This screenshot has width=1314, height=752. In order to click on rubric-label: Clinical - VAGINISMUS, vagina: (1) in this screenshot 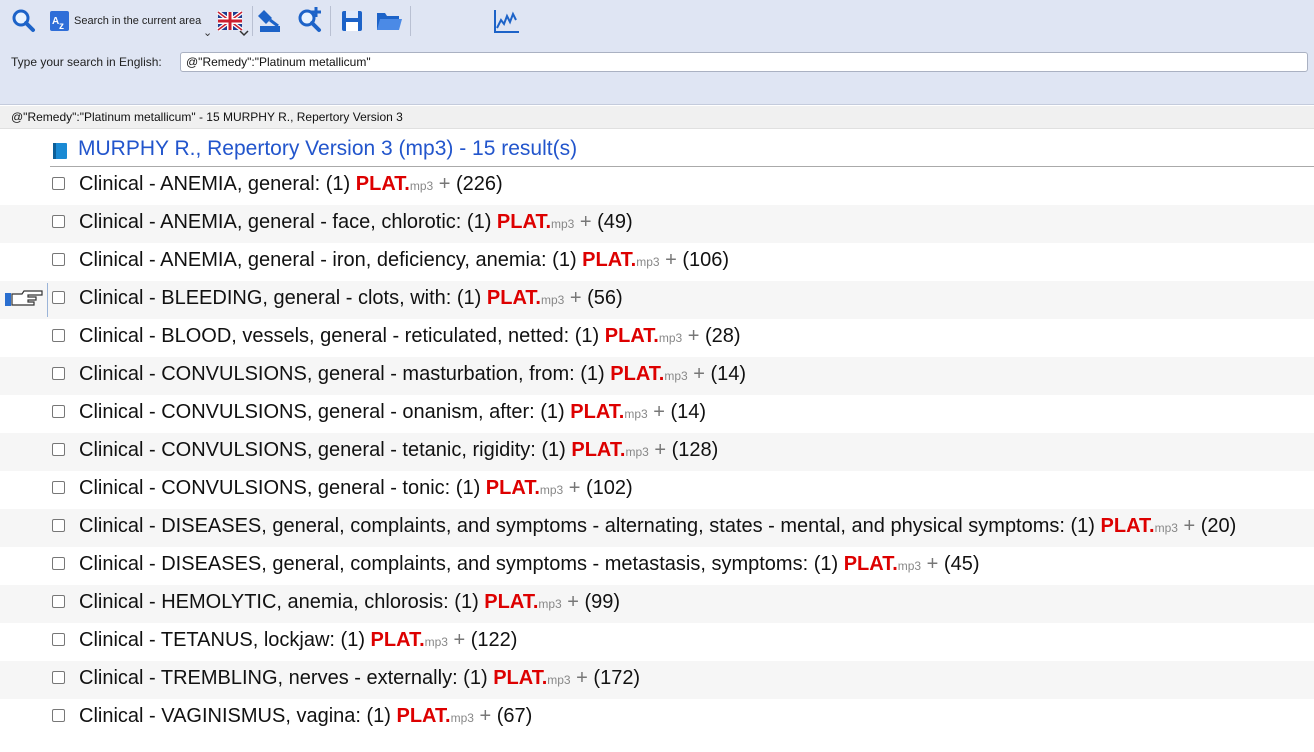, I will do `click(238, 716)`.